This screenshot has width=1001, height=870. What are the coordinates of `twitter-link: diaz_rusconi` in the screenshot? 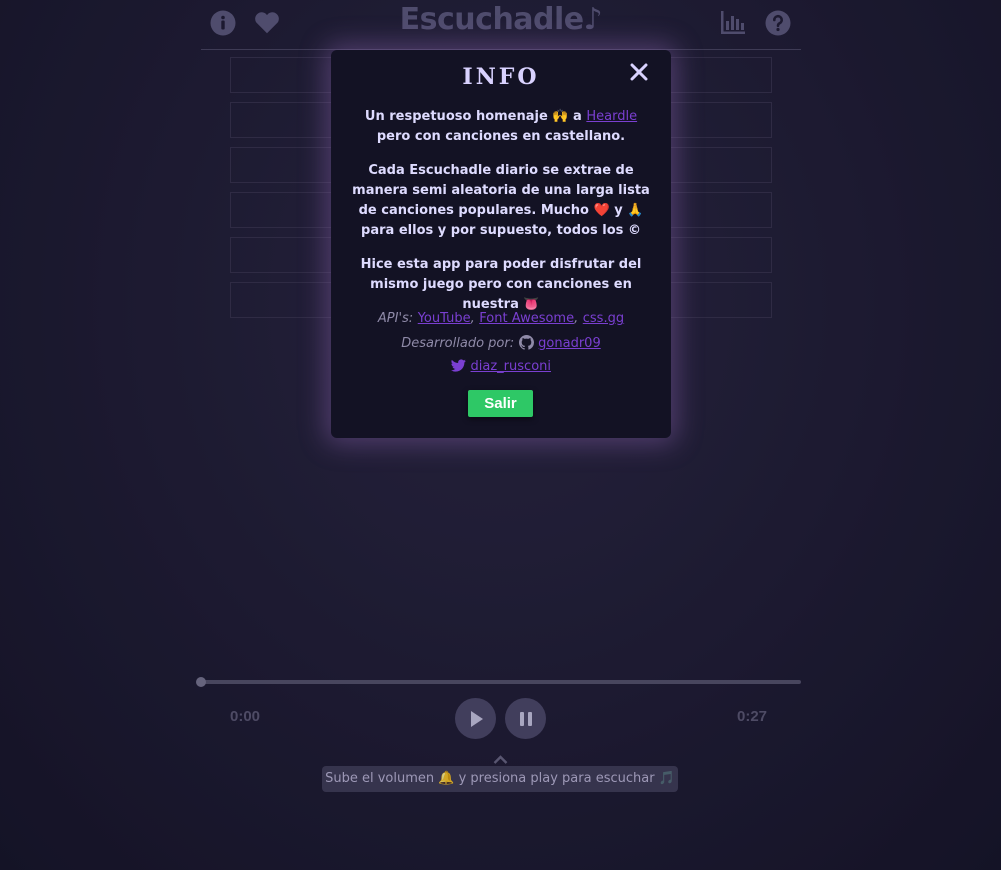 It's located at (511, 366).